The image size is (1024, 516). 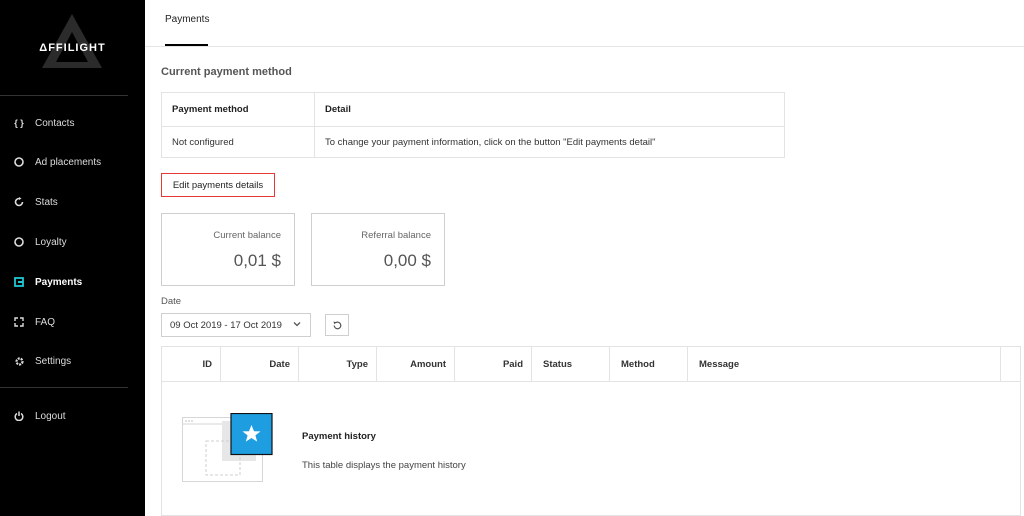 I want to click on top-tab-bar: Payments, so click(x=584, y=23).